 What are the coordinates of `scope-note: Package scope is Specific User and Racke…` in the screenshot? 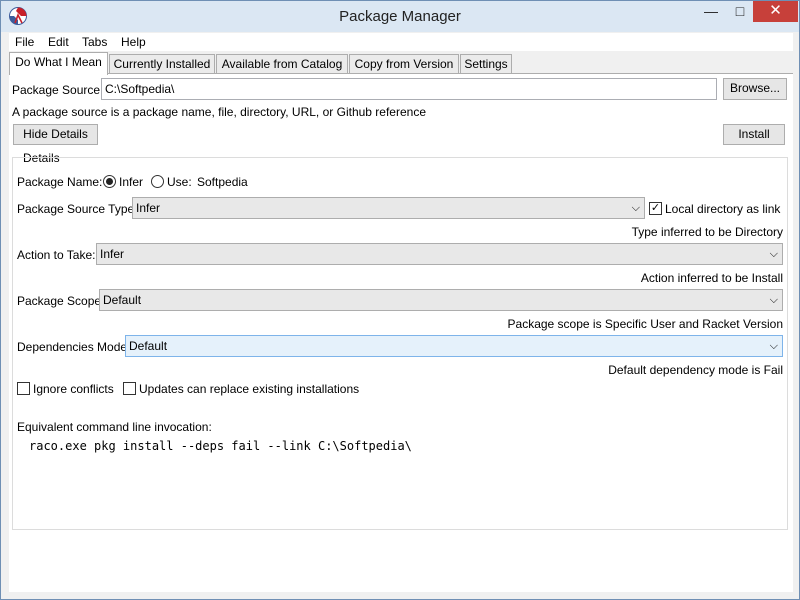 It's located at (645, 324).